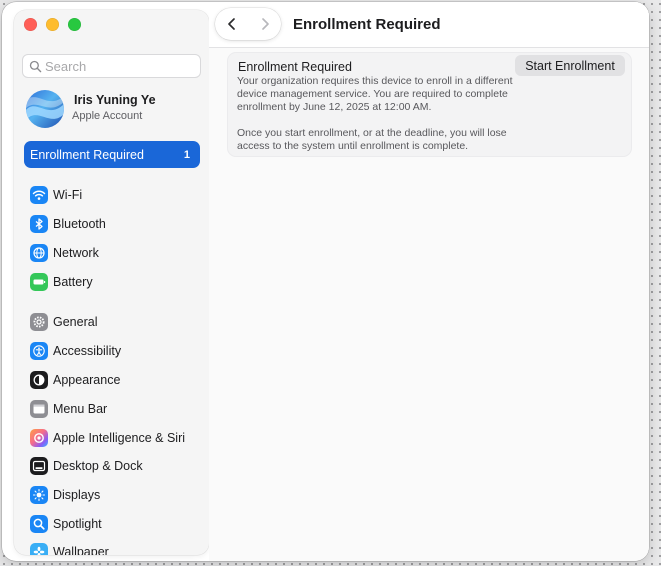  I want to click on sidebar-item-label: General, so click(75, 322).